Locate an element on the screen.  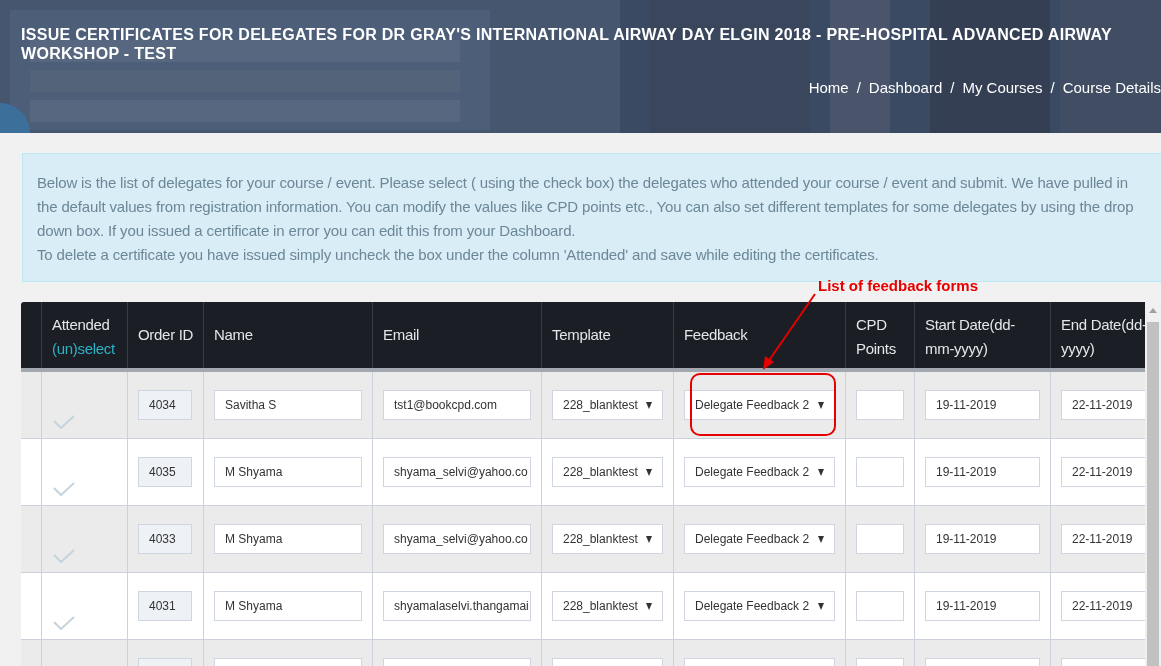
column-header: Email is located at coordinates (401, 334).